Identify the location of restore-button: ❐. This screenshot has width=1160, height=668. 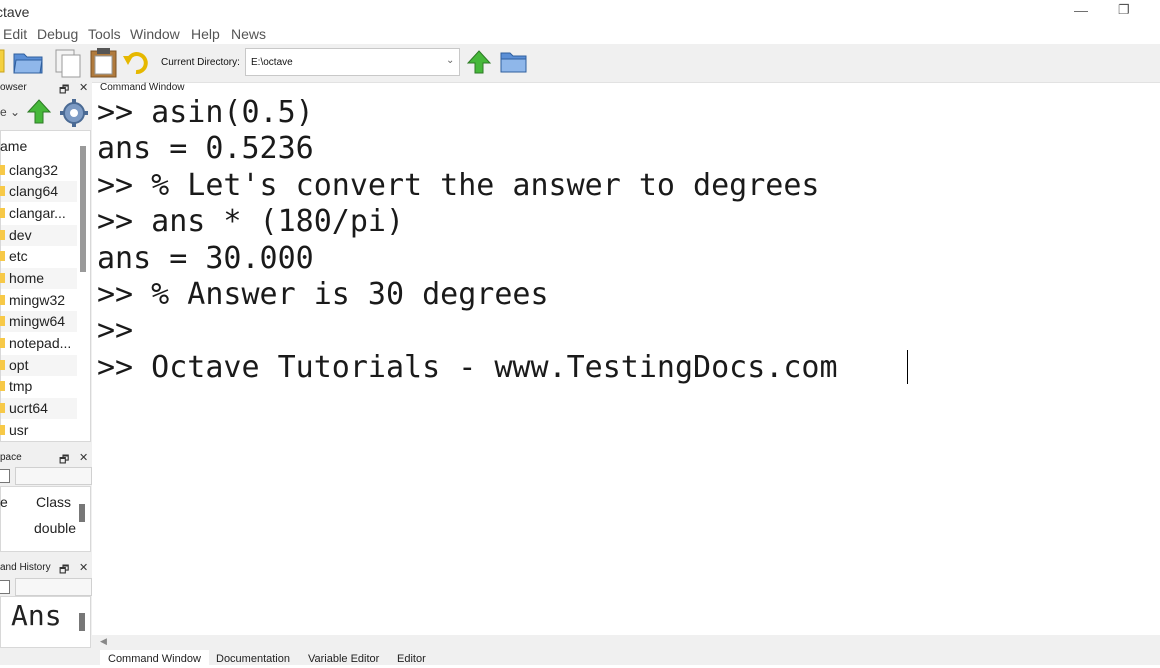
(1124, 10).